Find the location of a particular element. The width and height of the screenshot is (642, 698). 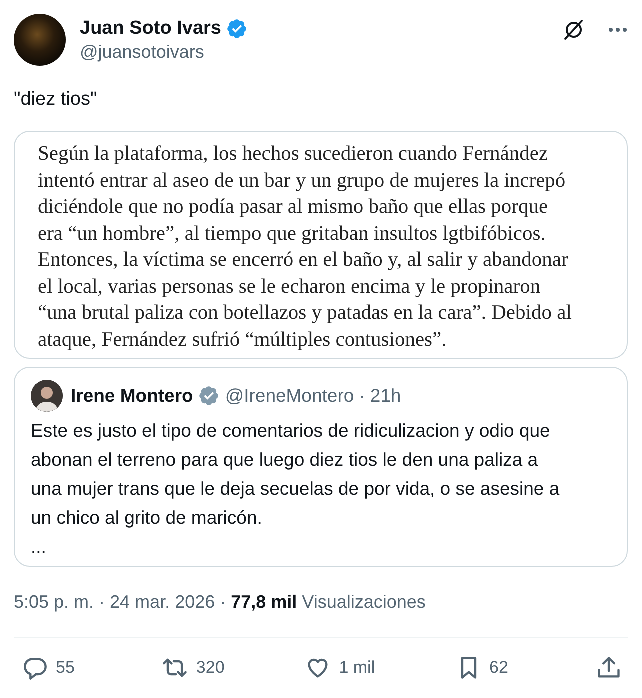

author-name: Juan Soto Ivars is located at coordinates (151, 29).